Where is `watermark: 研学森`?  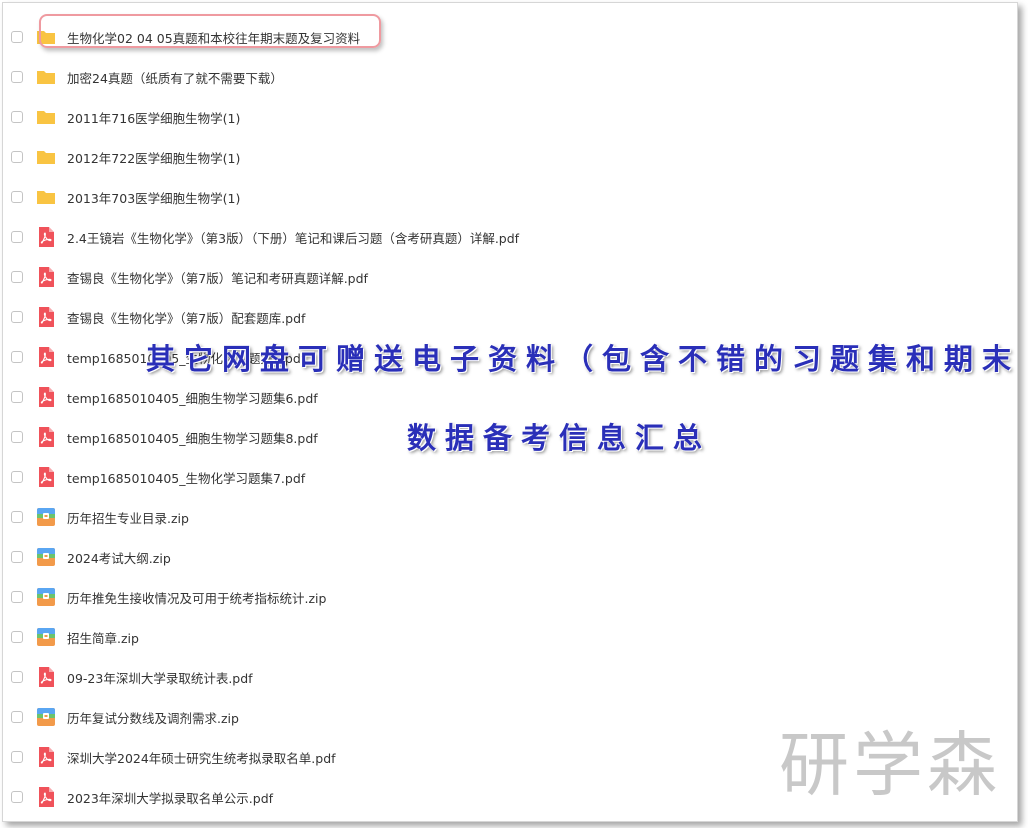 watermark: 研学森 is located at coordinates (890, 765).